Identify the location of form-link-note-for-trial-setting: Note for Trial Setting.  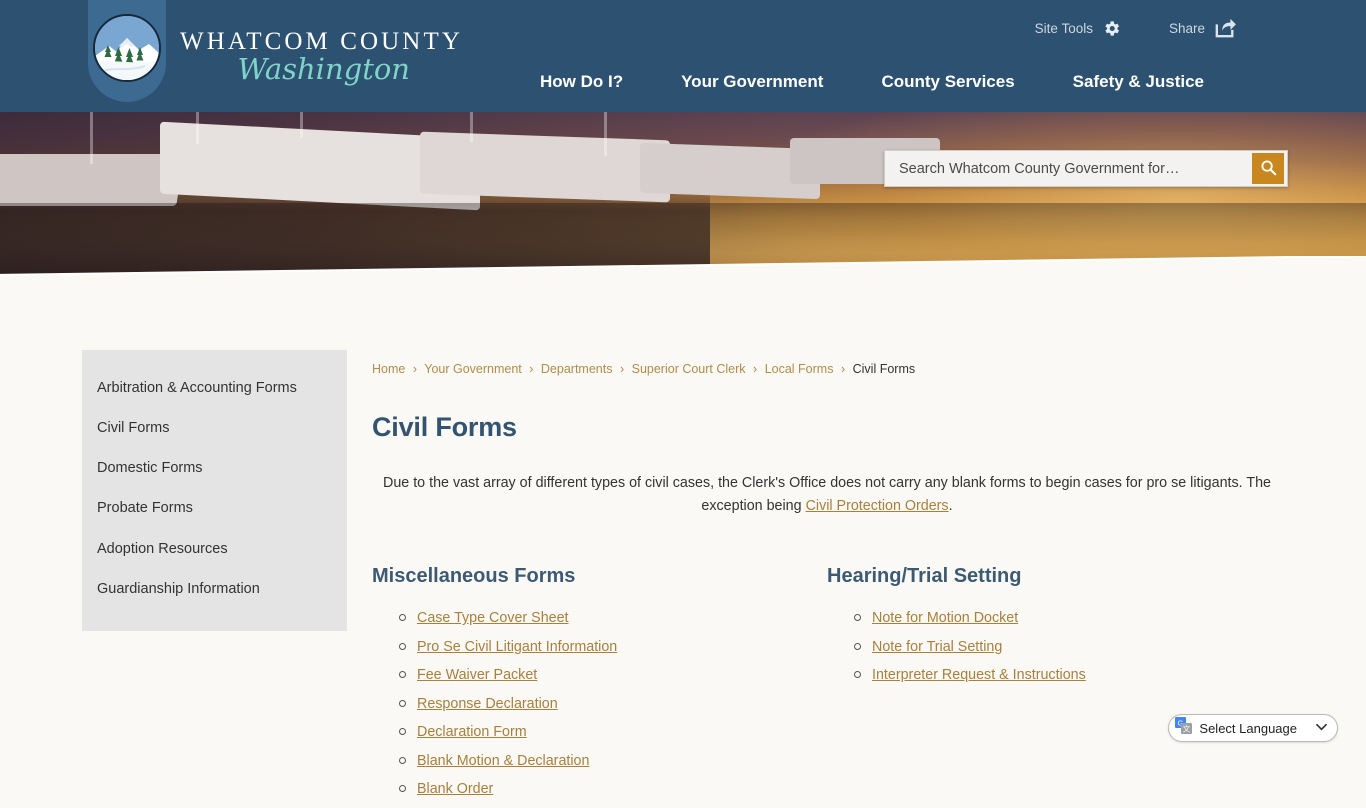
(937, 647).